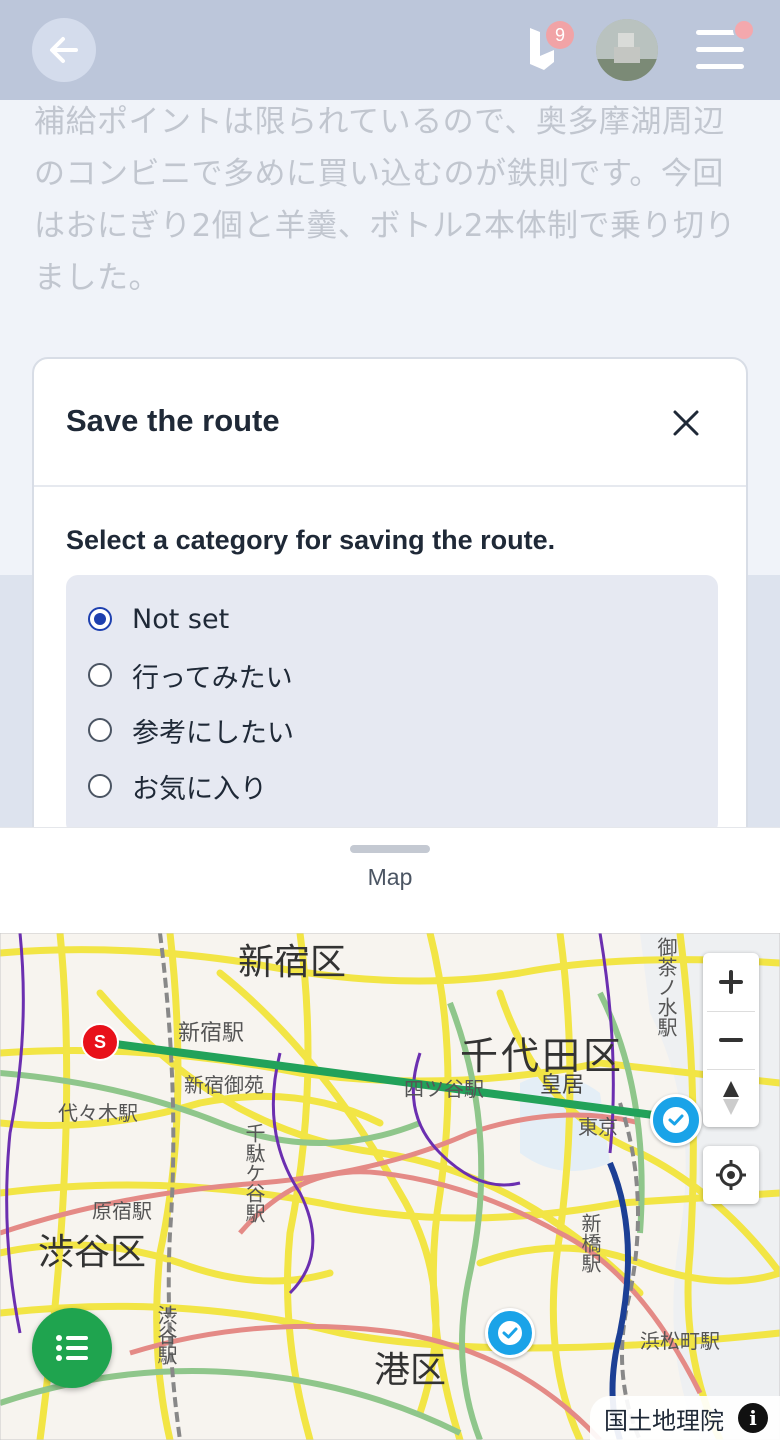 This screenshot has height=1440, width=780. I want to click on sheet-label: Map, so click(390, 877).